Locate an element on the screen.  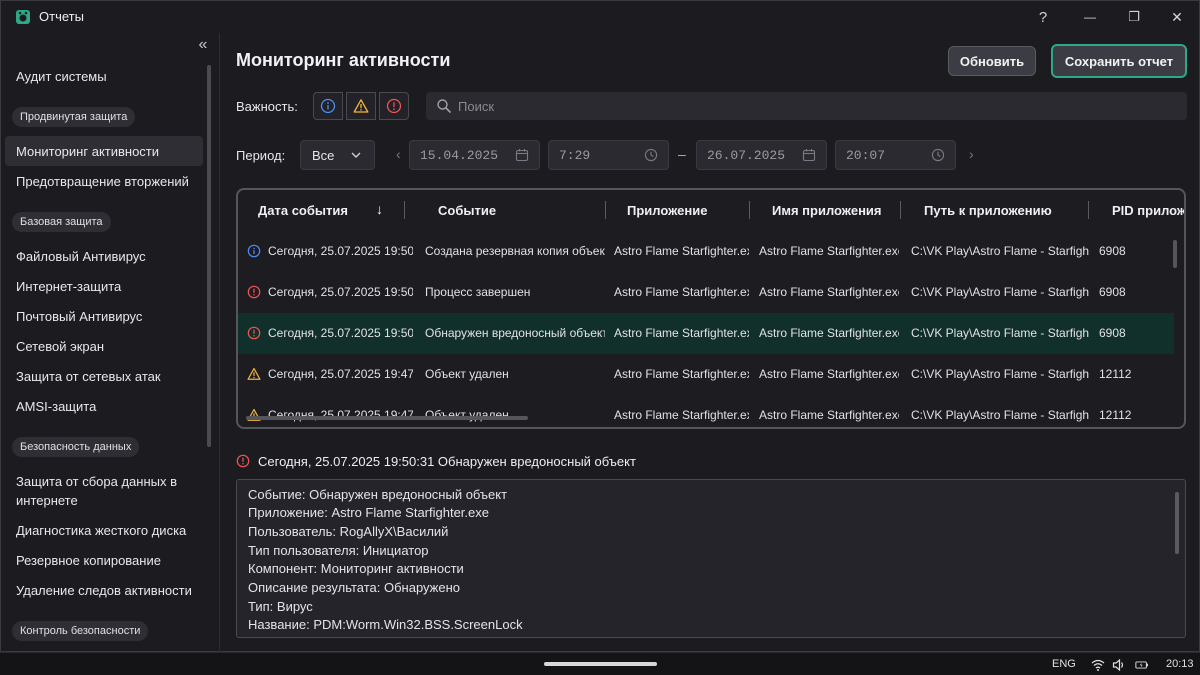
date-from-field: 15.04.2025 is located at coordinates (474, 155).